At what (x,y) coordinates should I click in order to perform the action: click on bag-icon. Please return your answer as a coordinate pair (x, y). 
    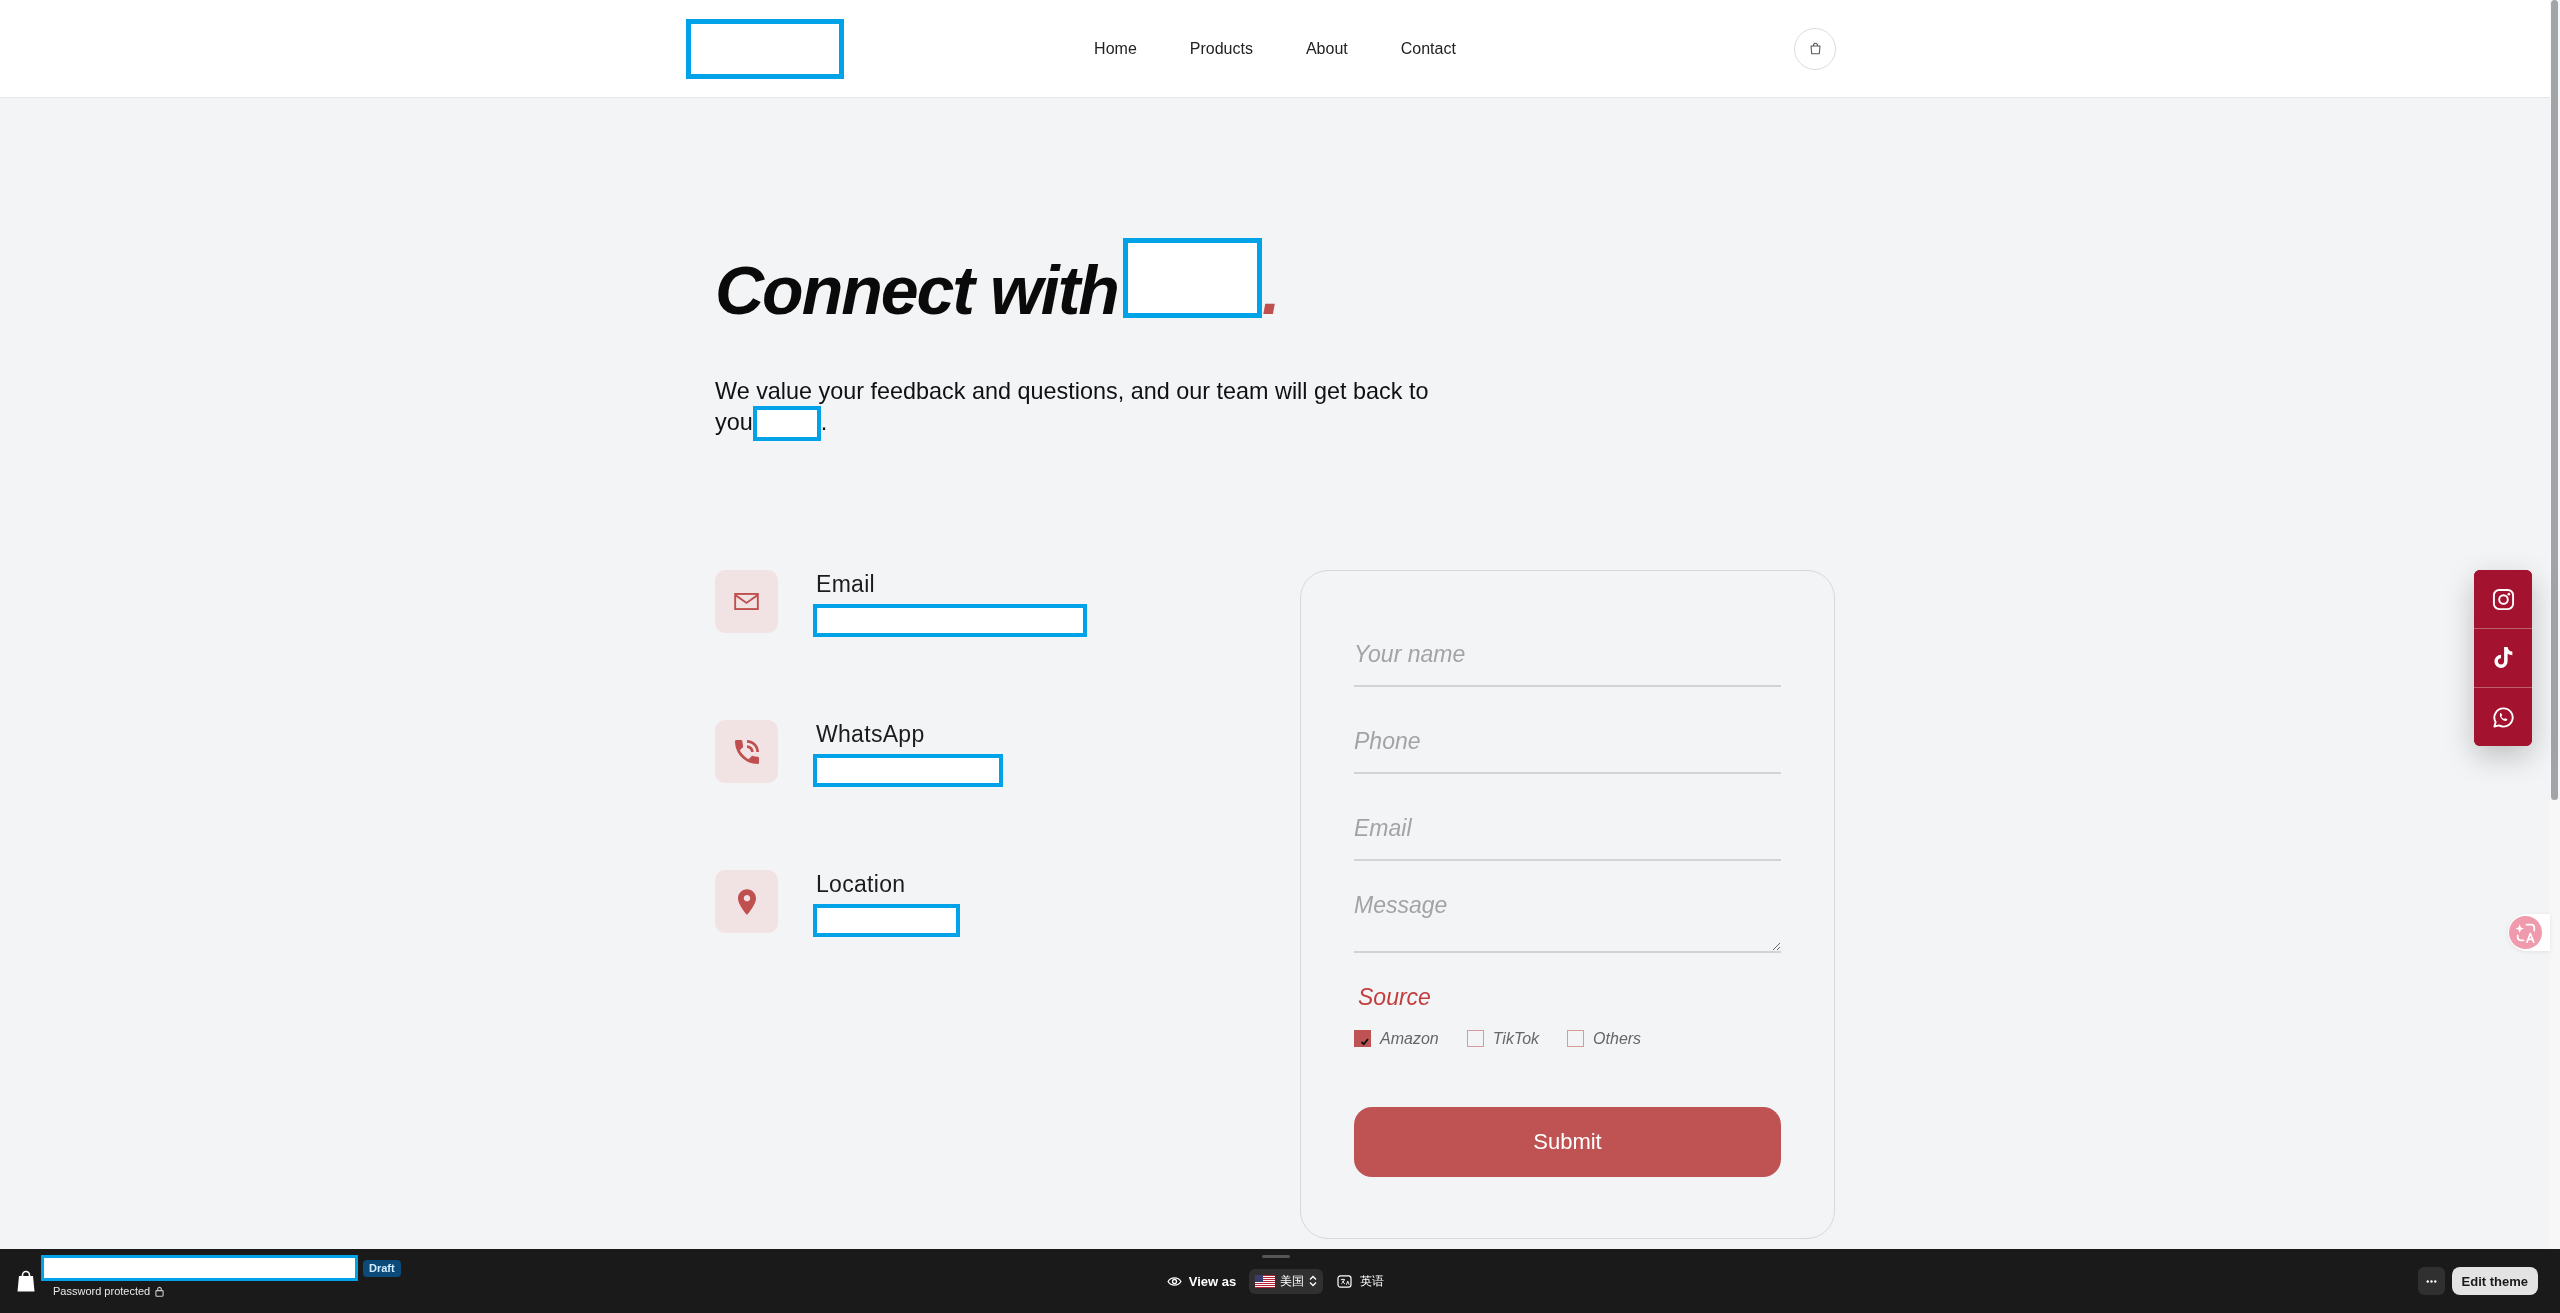
    Looking at the image, I should click on (1815, 48).